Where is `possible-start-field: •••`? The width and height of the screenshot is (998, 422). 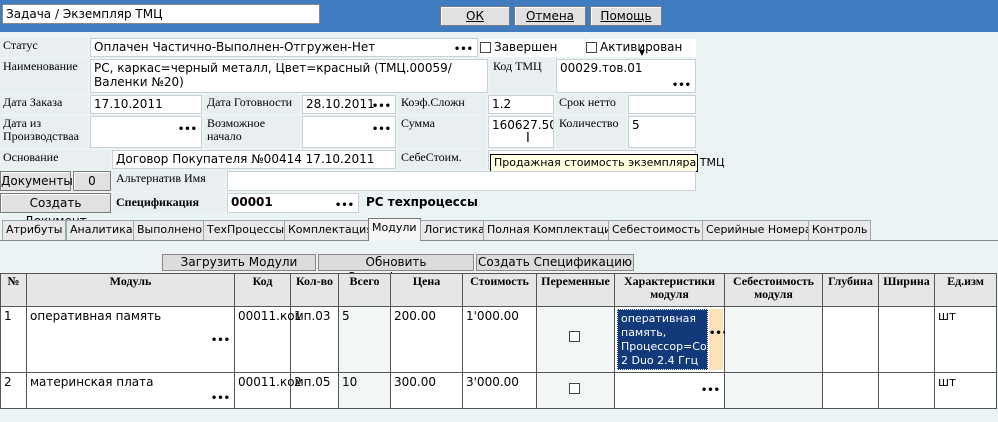 possible-start-field: ••• is located at coordinates (349, 132).